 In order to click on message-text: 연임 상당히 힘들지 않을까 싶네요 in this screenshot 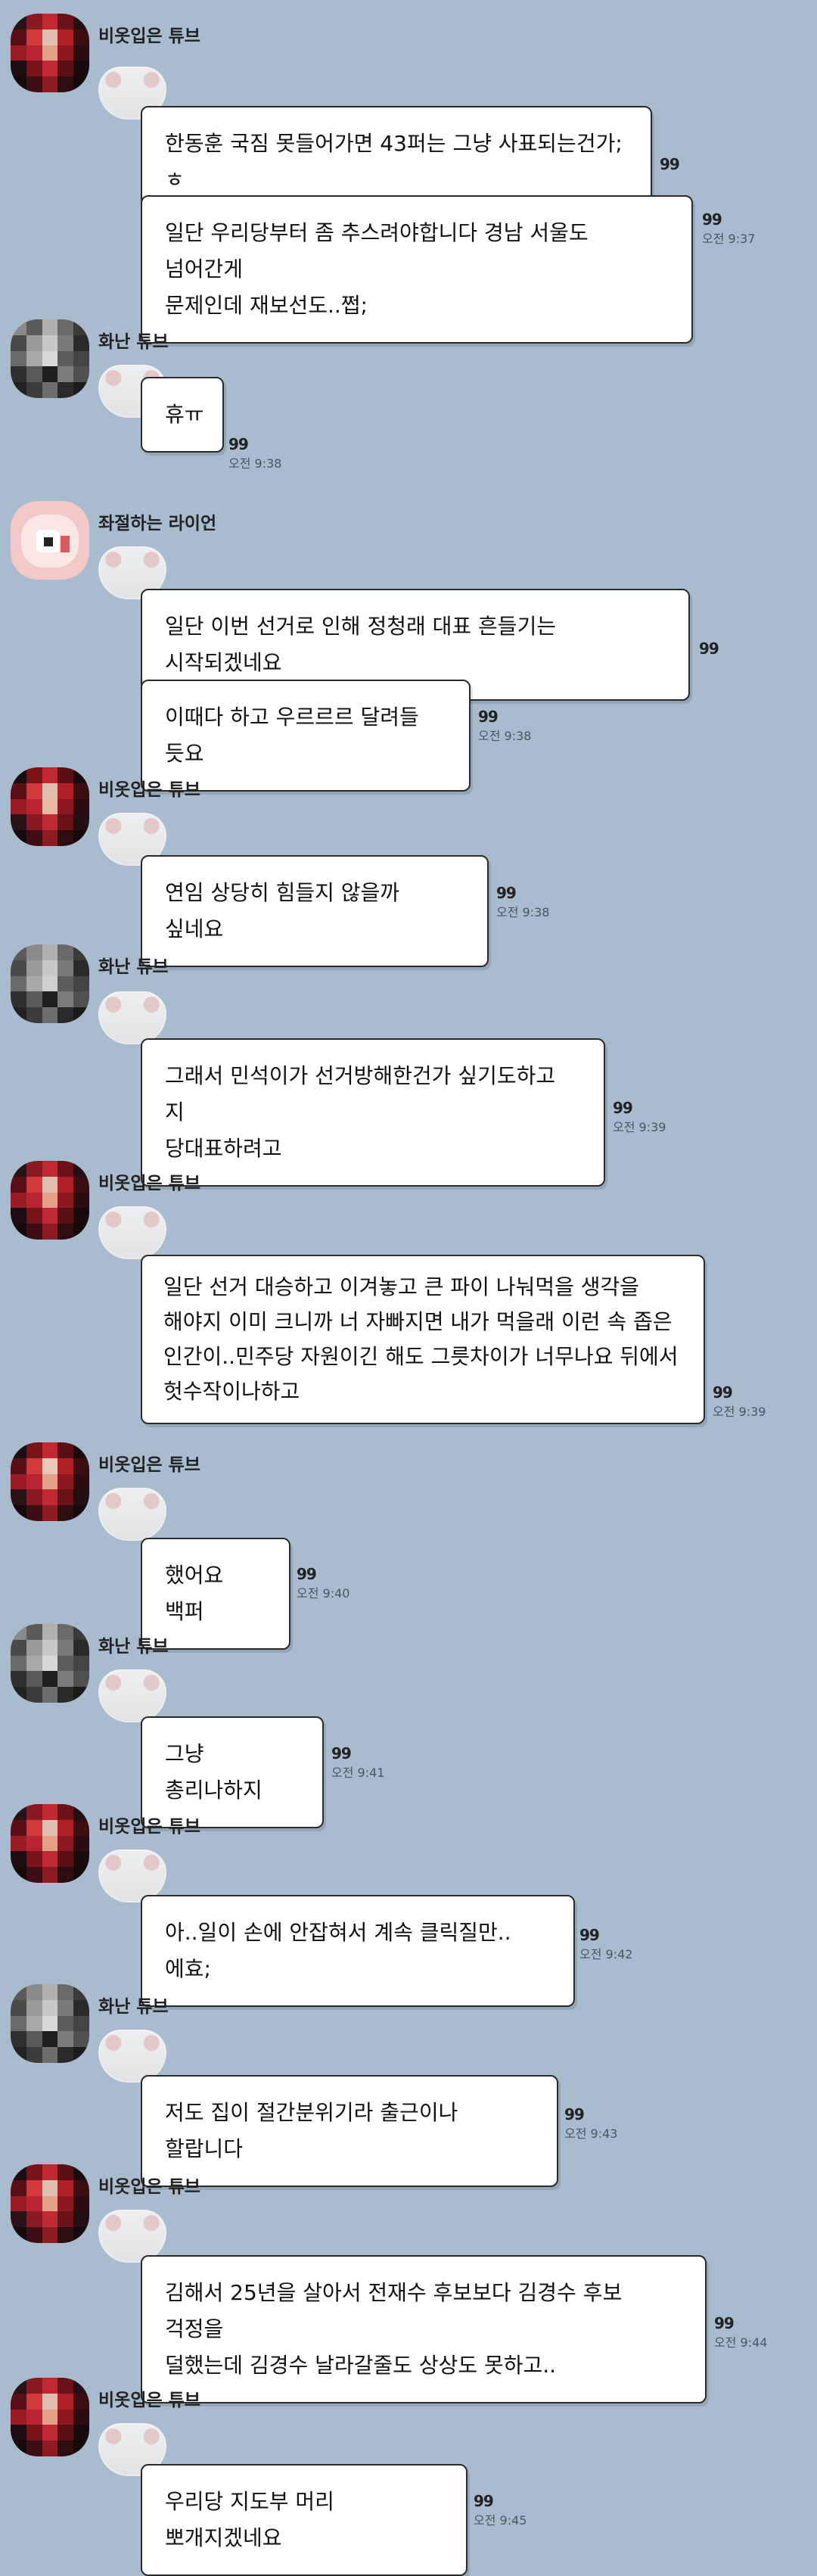, I will do `click(282, 910)`.